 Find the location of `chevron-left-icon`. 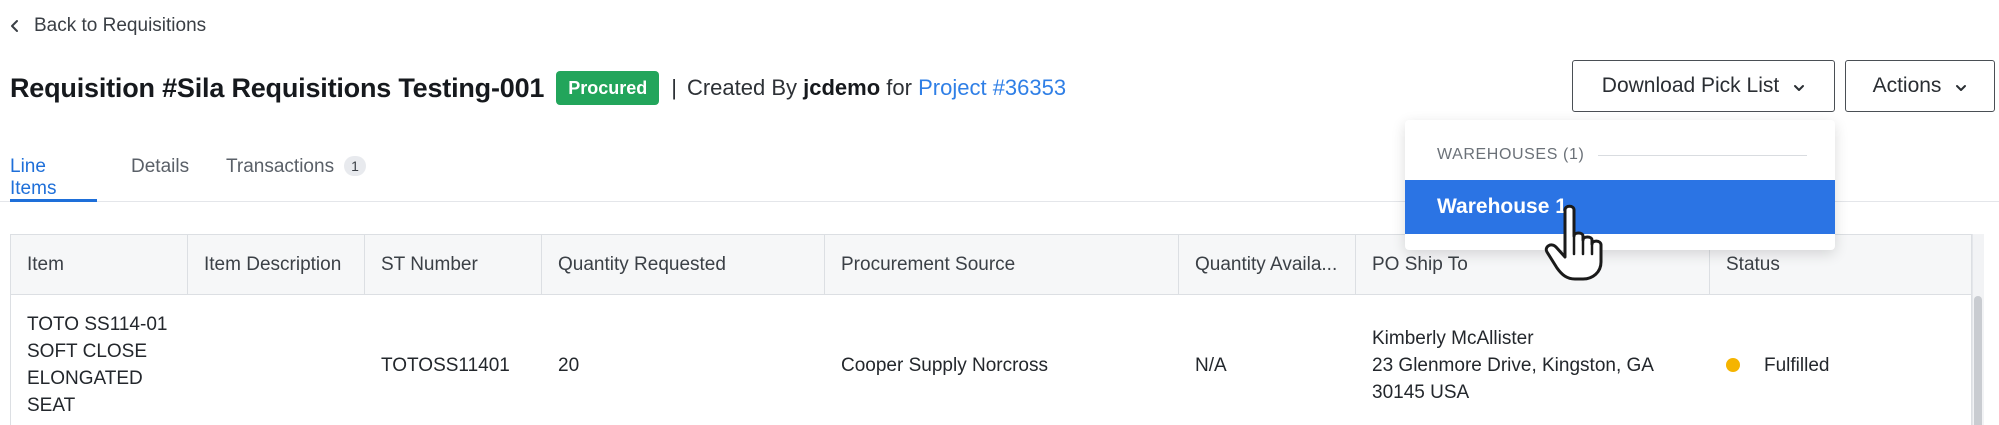

chevron-left-icon is located at coordinates (15, 26).